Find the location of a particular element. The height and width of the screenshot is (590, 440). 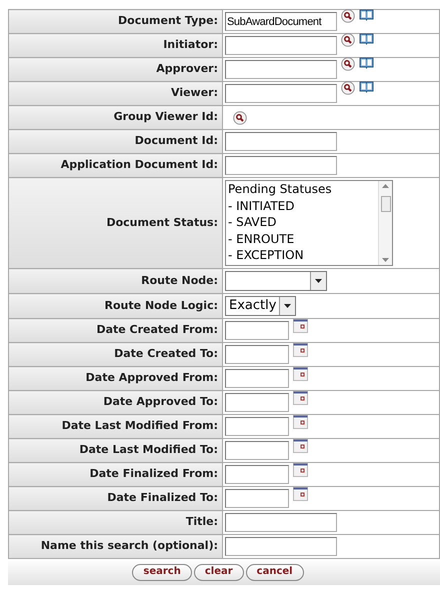

field-label: Route Node Logic: is located at coordinates (161, 305).